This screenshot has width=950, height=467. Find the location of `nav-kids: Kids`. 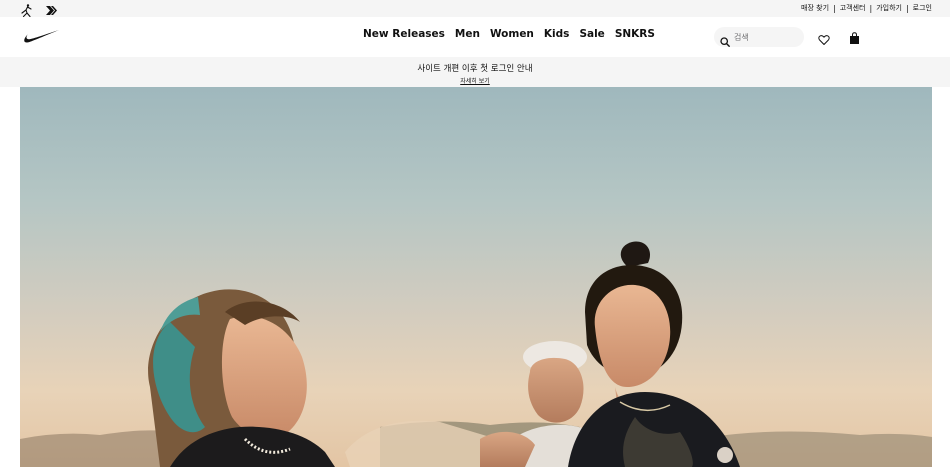

nav-kids: Kids is located at coordinates (557, 34).